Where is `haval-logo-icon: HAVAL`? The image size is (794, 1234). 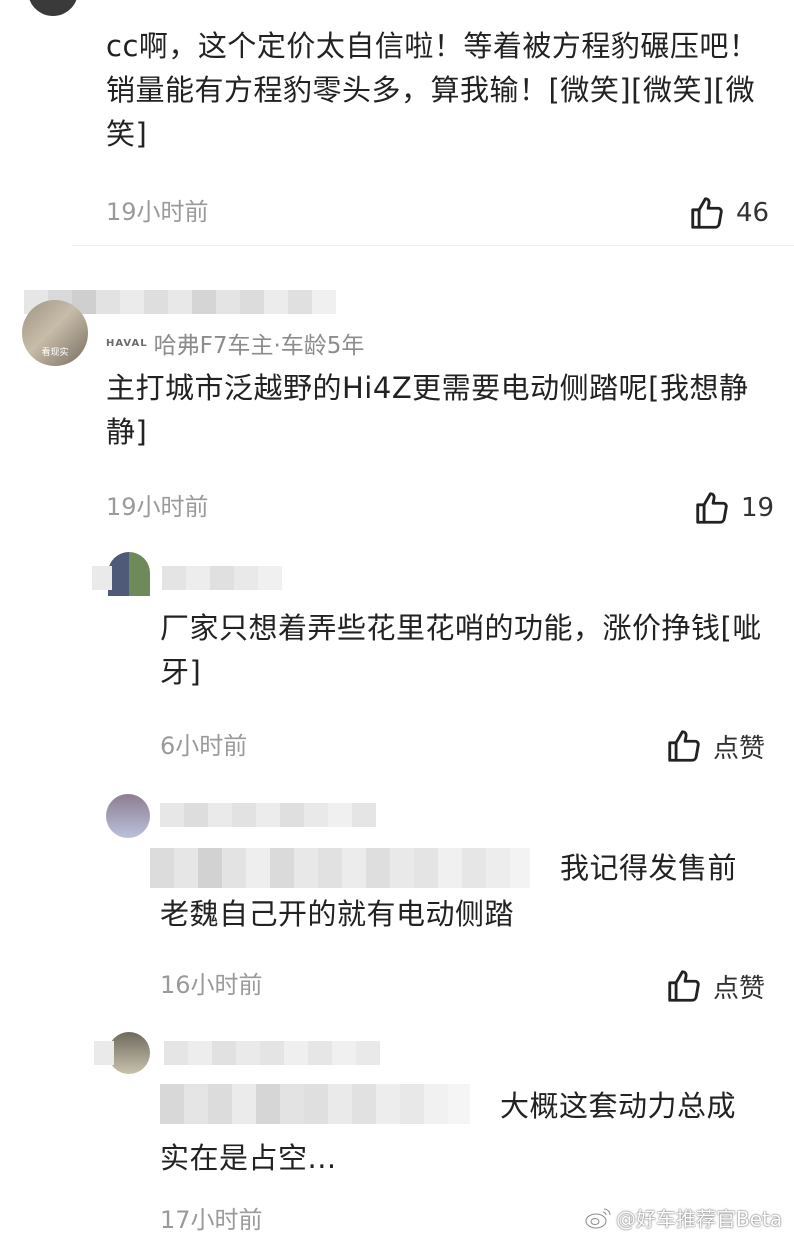
haval-logo-icon: HAVAL is located at coordinates (127, 343).